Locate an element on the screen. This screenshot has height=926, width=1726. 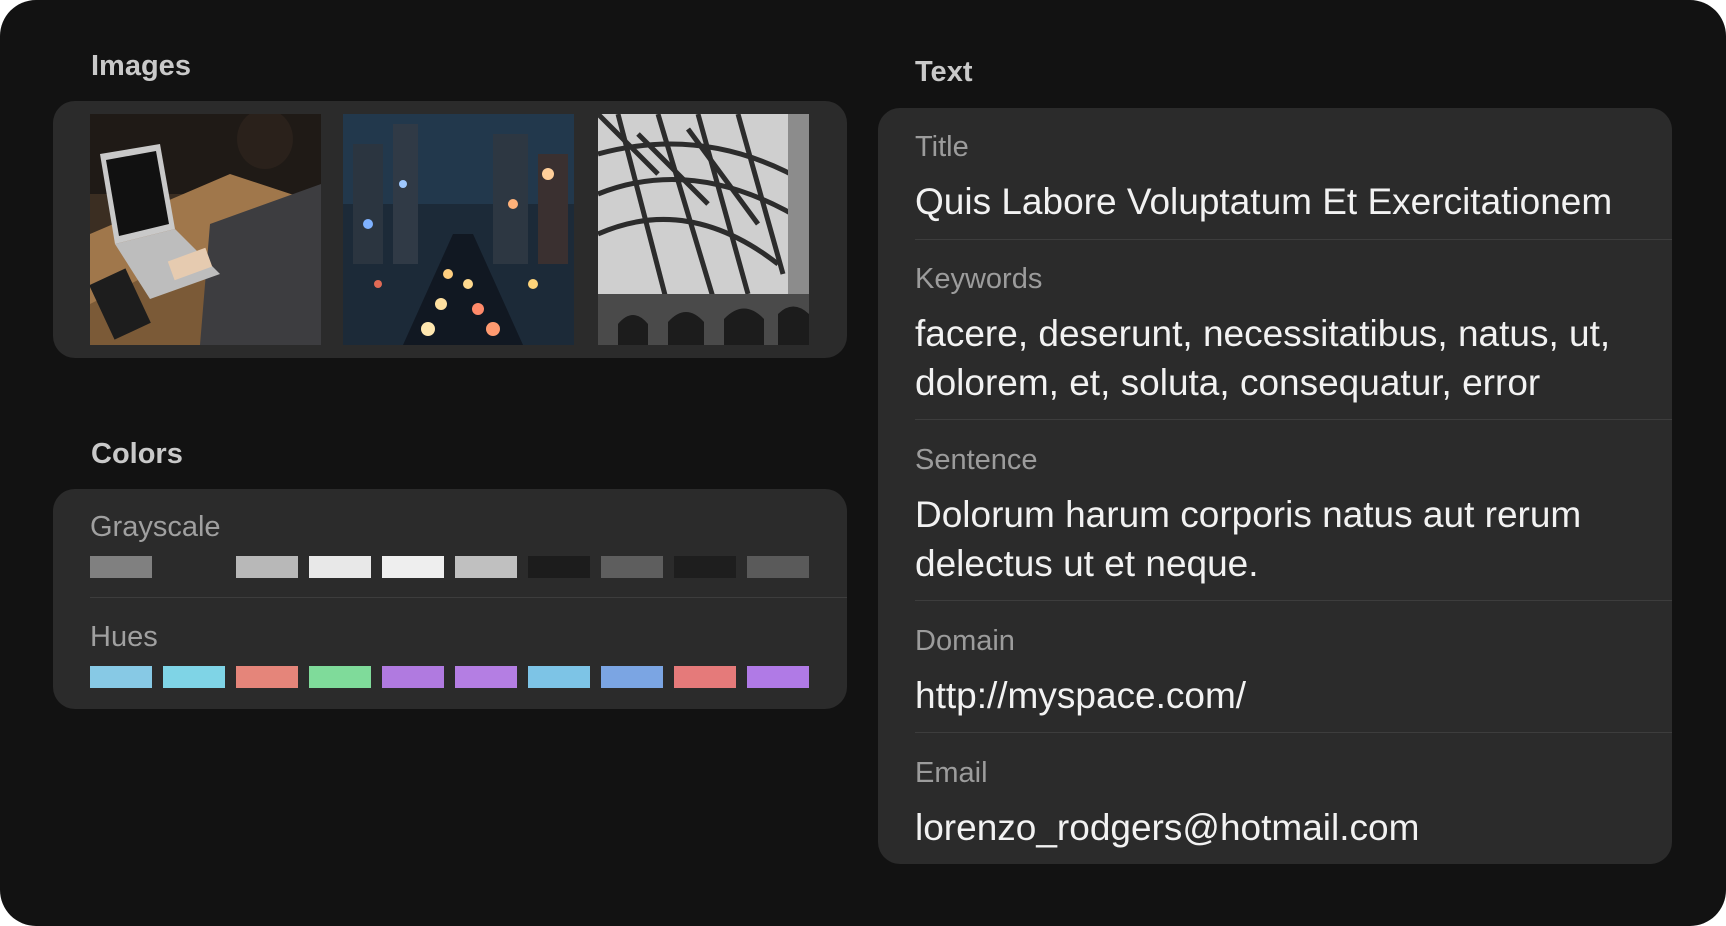
field-title-label: Title is located at coordinates (942, 147).